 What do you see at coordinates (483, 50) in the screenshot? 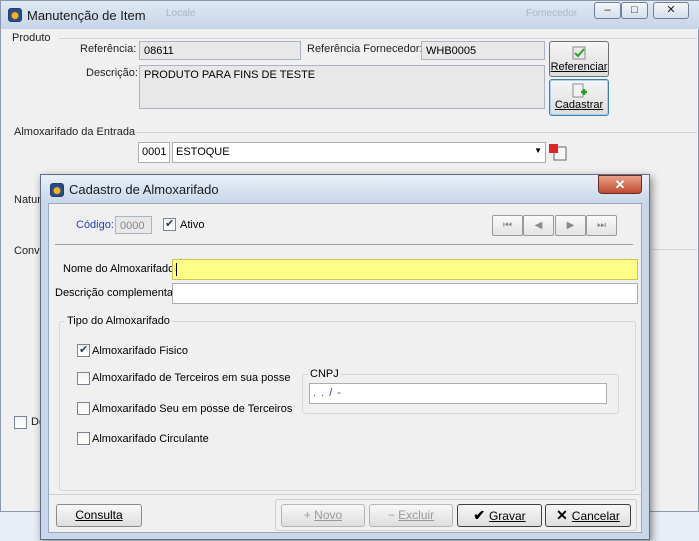
I see `ref-fornecedor-field: WHB0005` at bounding box center [483, 50].